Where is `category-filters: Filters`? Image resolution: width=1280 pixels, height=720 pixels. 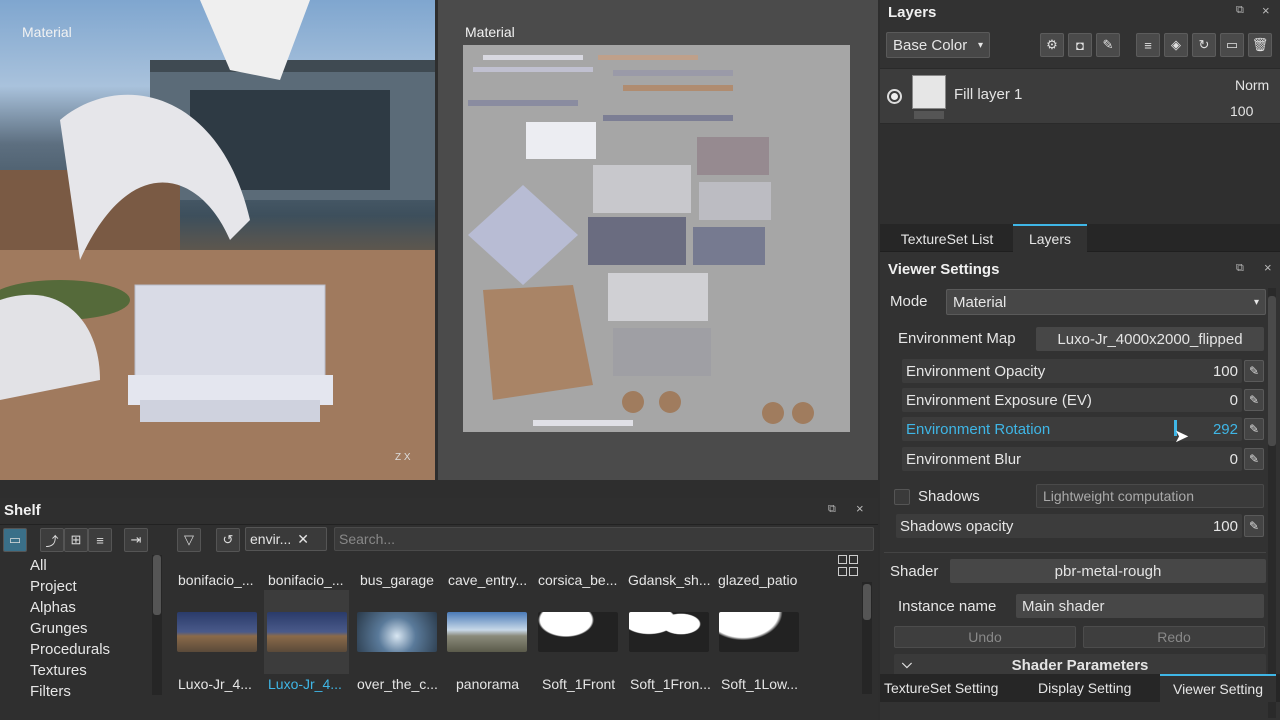
category-filters: Filters is located at coordinates (70, 691).